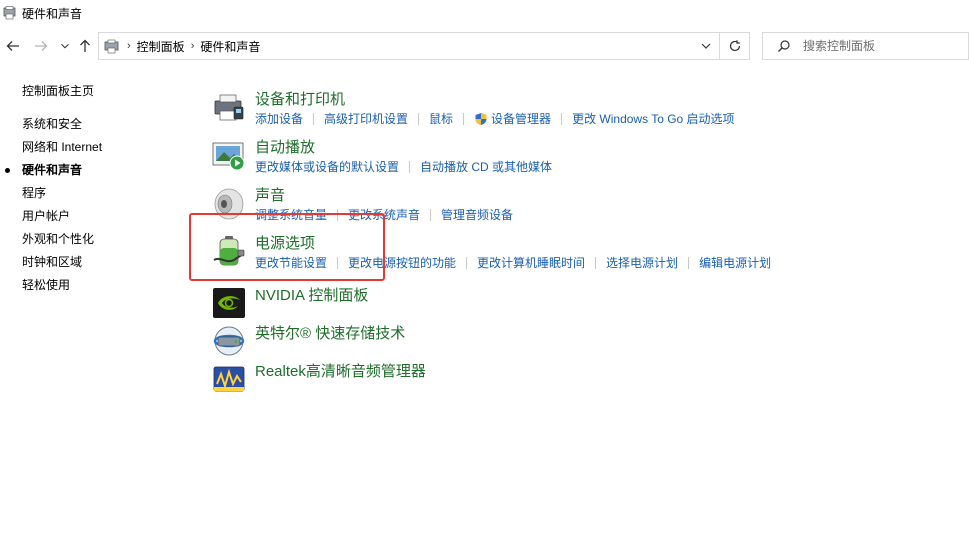 Image resolution: width=969 pixels, height=551 pixels. What do you see at coordinates (107, 197) in the screenshot?
I see `sidebar-item-programs: 程序` at bounding box center [107, 197].